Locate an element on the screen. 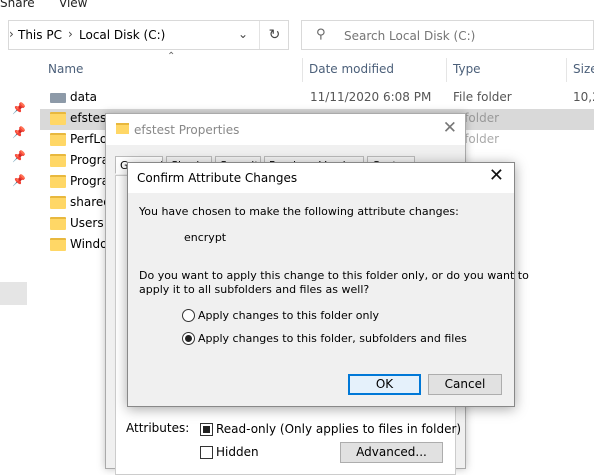  refresh-icon: ↻ is located at coordinates (274, 35).